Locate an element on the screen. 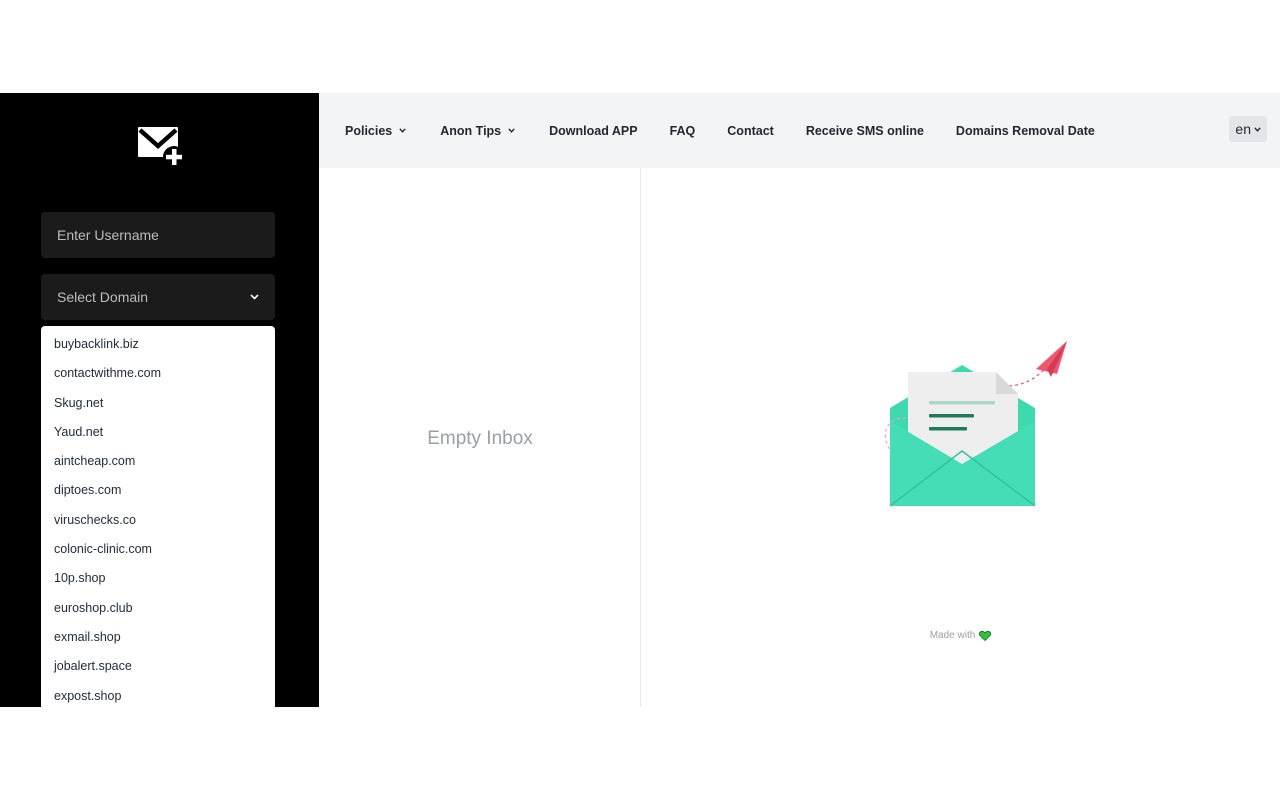 Image resolution: width=1280 pixels, height=800 pixels. nav-item-receive-sms: Receive SMS online is located at coordinates (865, 131).